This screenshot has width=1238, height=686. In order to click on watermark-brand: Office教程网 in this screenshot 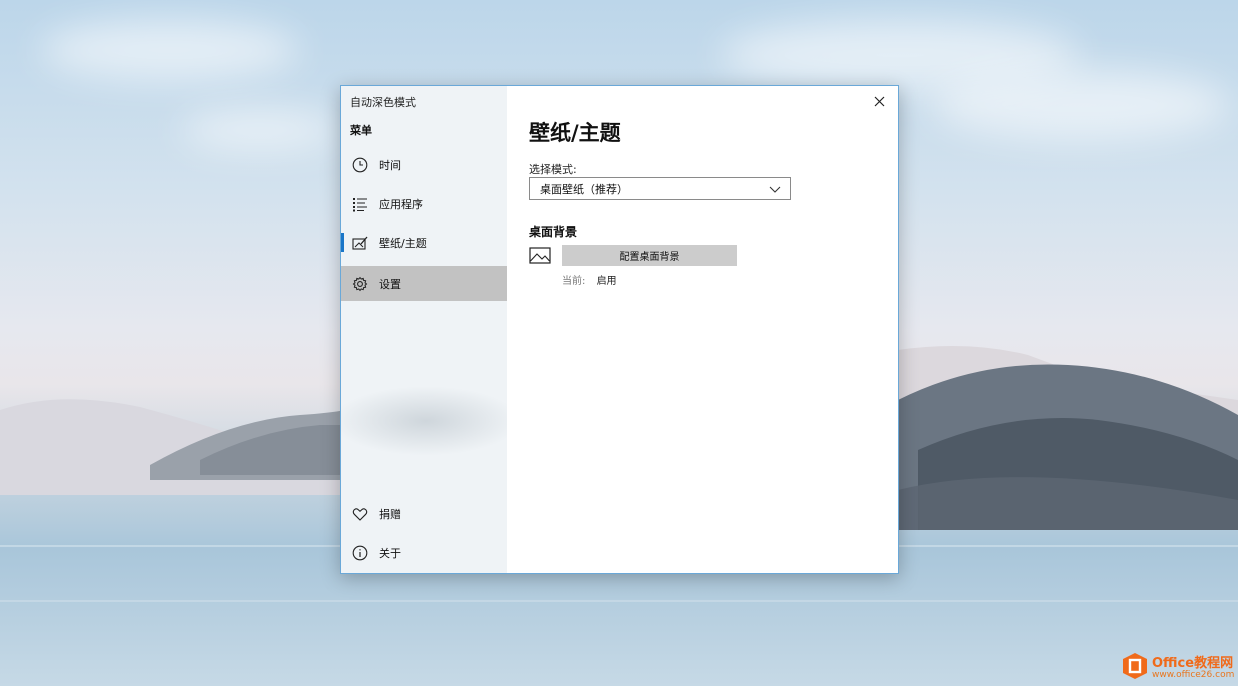, I will do `click(1193, 663)`.